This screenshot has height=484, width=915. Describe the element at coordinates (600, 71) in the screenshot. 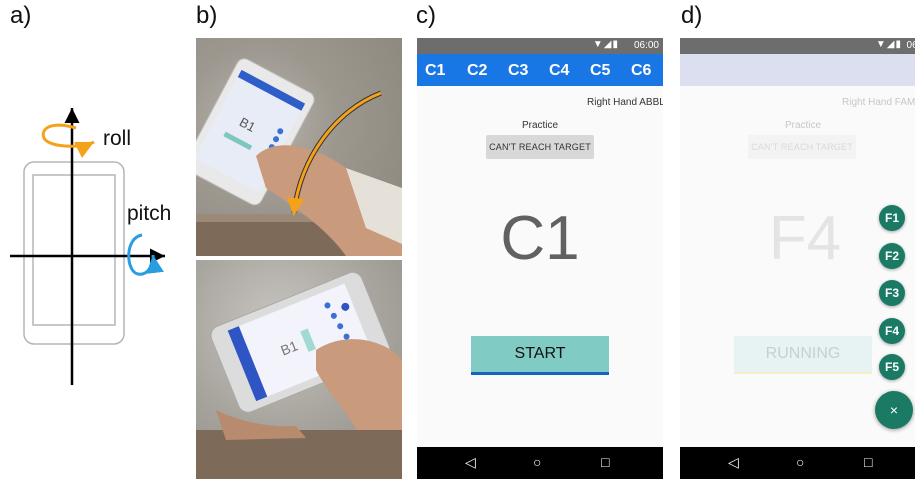

I see `tab-c5: C5` at that location.